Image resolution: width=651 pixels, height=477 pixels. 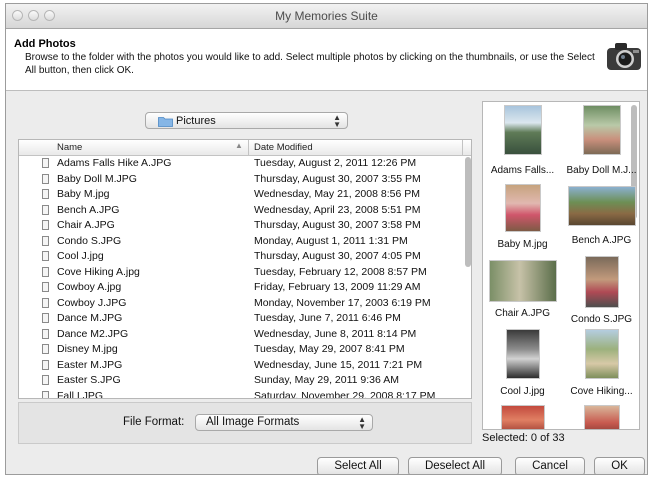 I want to click on file-date: Thursday, August 30, 2007 3:58 PM, so click(x=337, y=225).